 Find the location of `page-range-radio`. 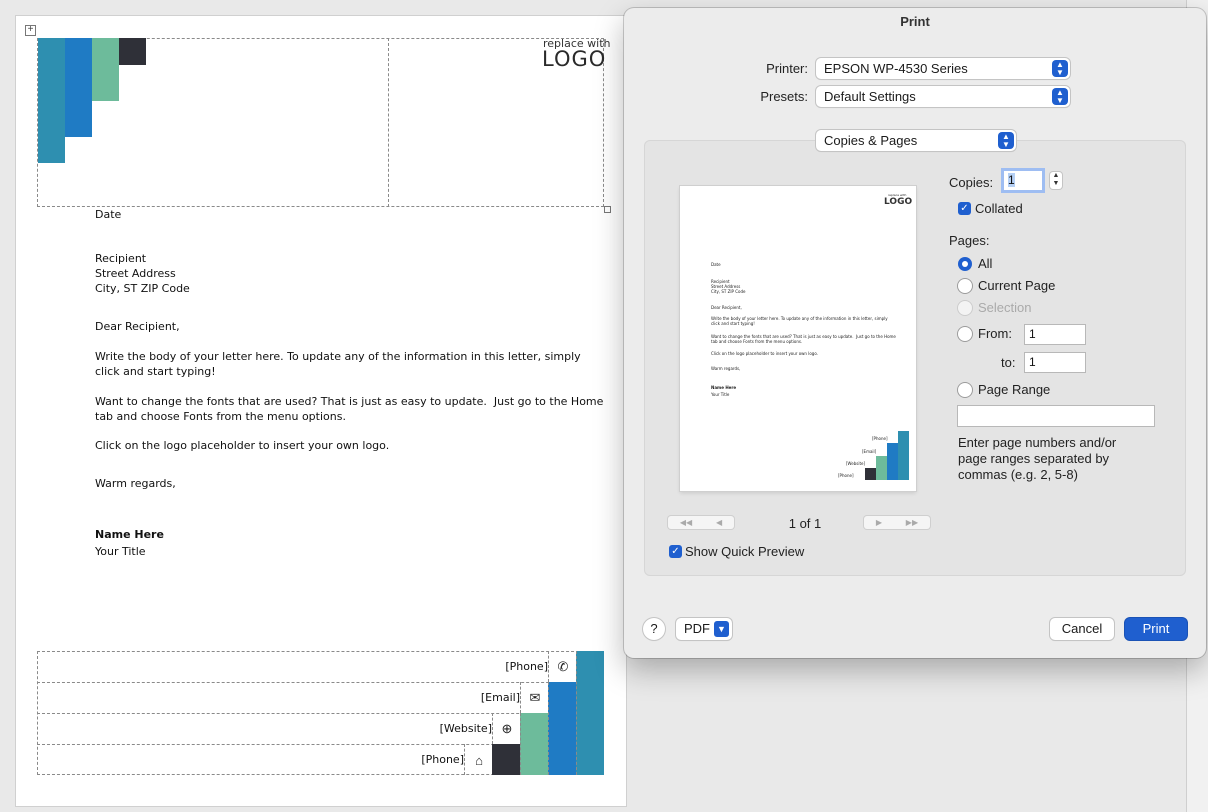

page-range-radio is located at coordinates (965, 390).